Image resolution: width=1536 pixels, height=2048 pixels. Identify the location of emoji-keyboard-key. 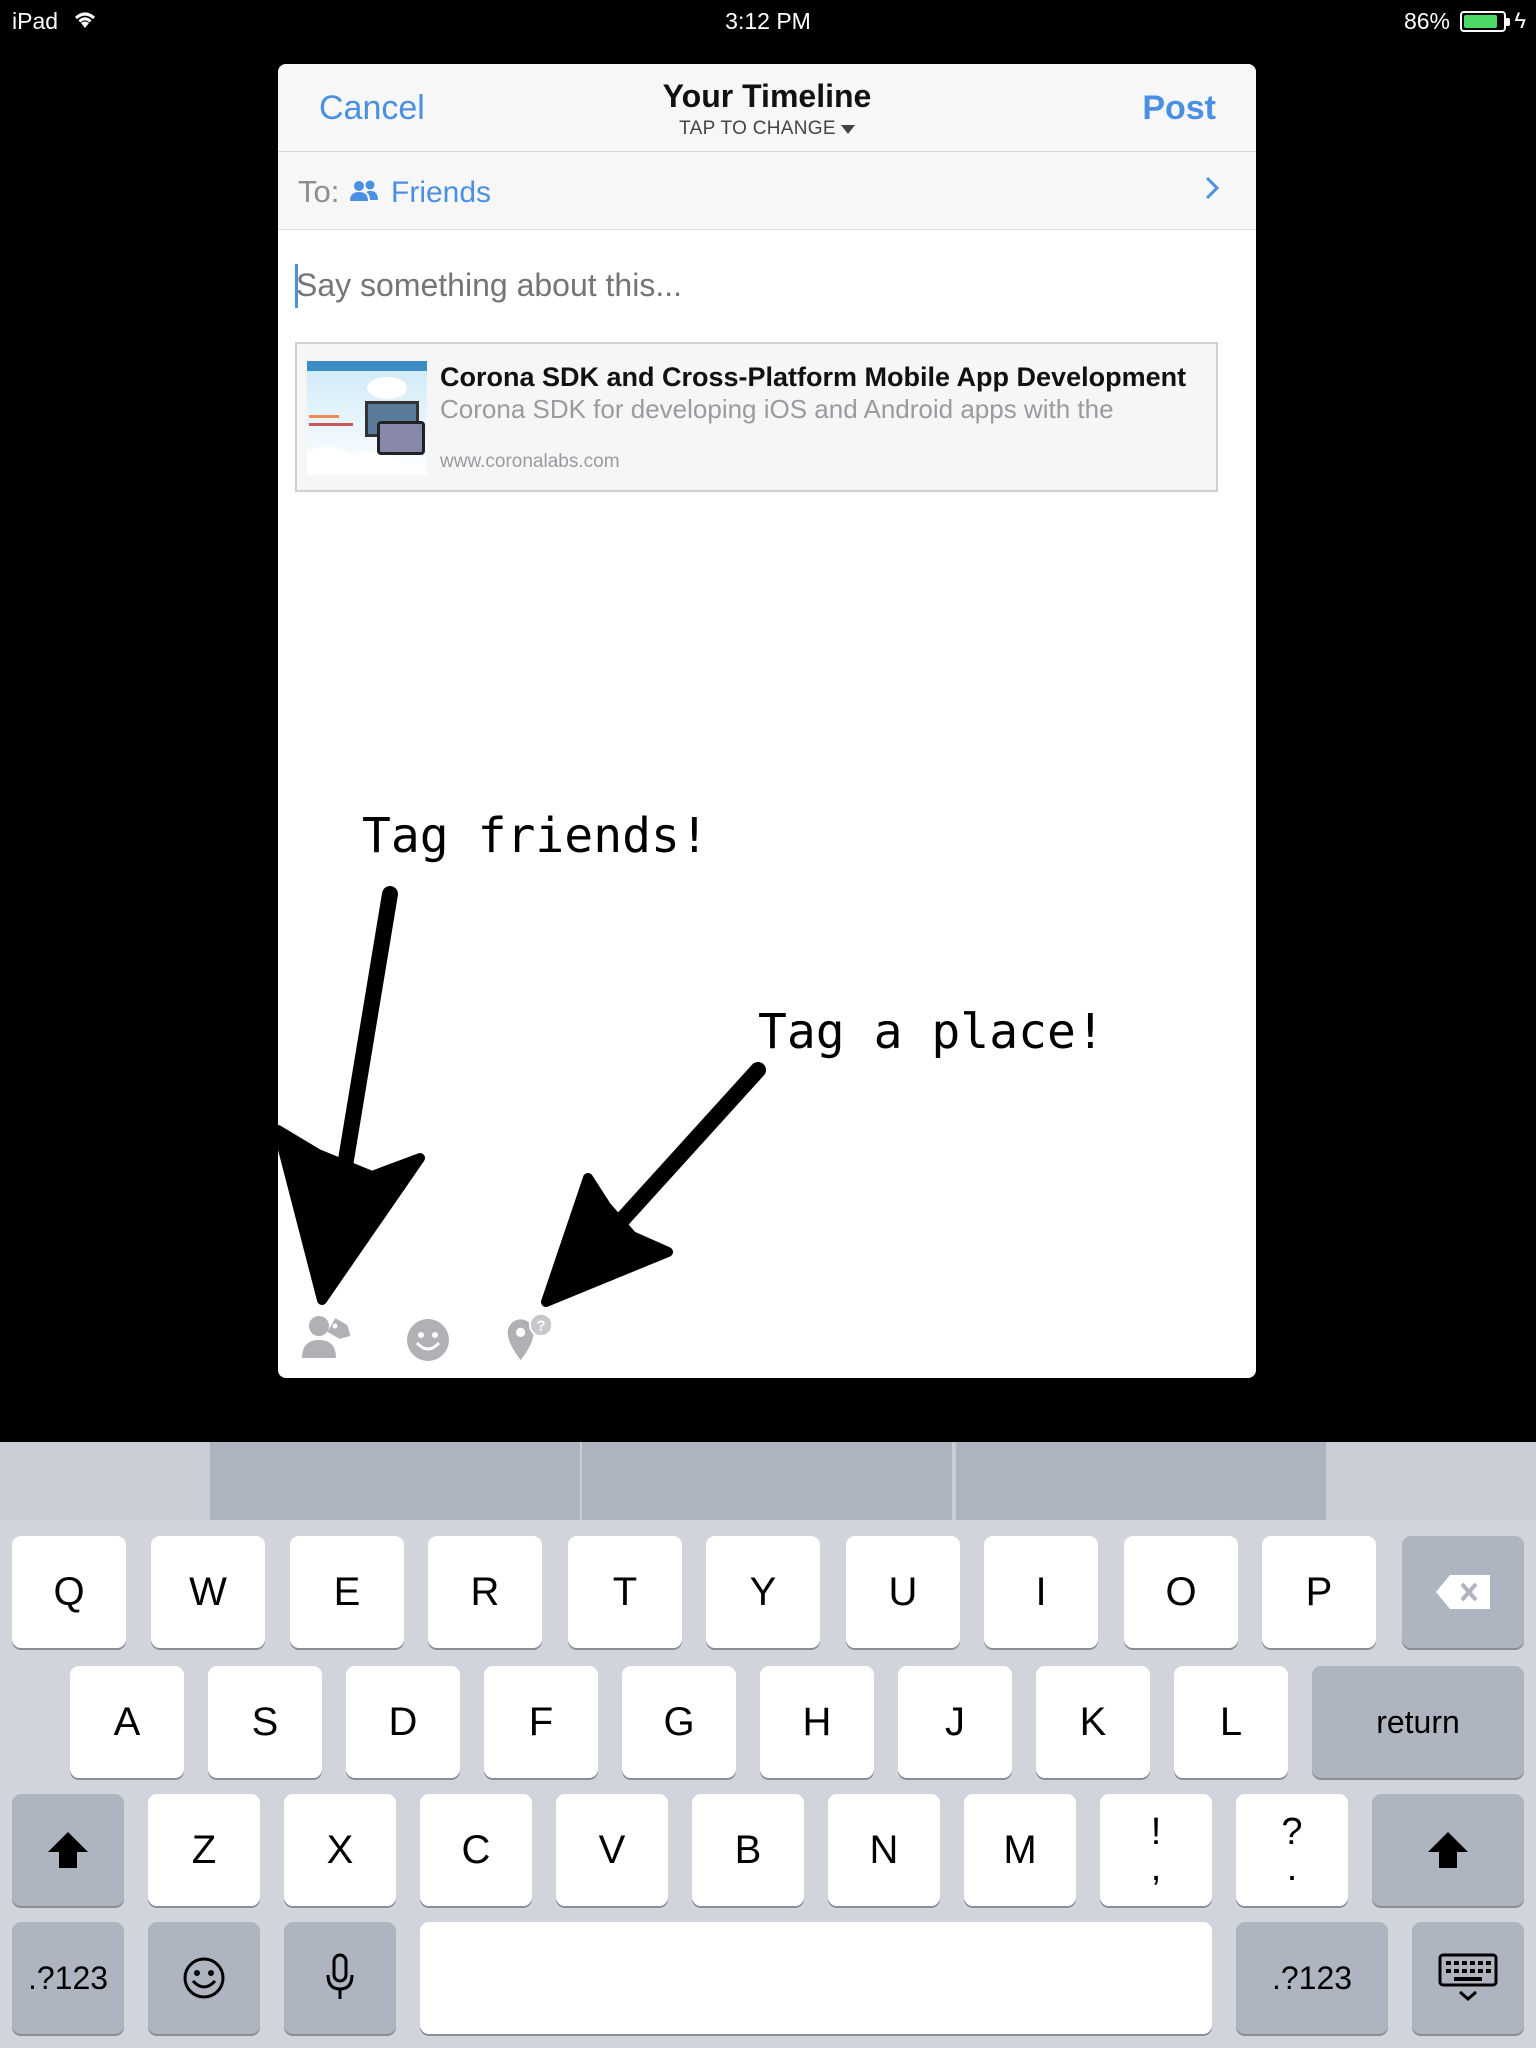
(204, 1978).